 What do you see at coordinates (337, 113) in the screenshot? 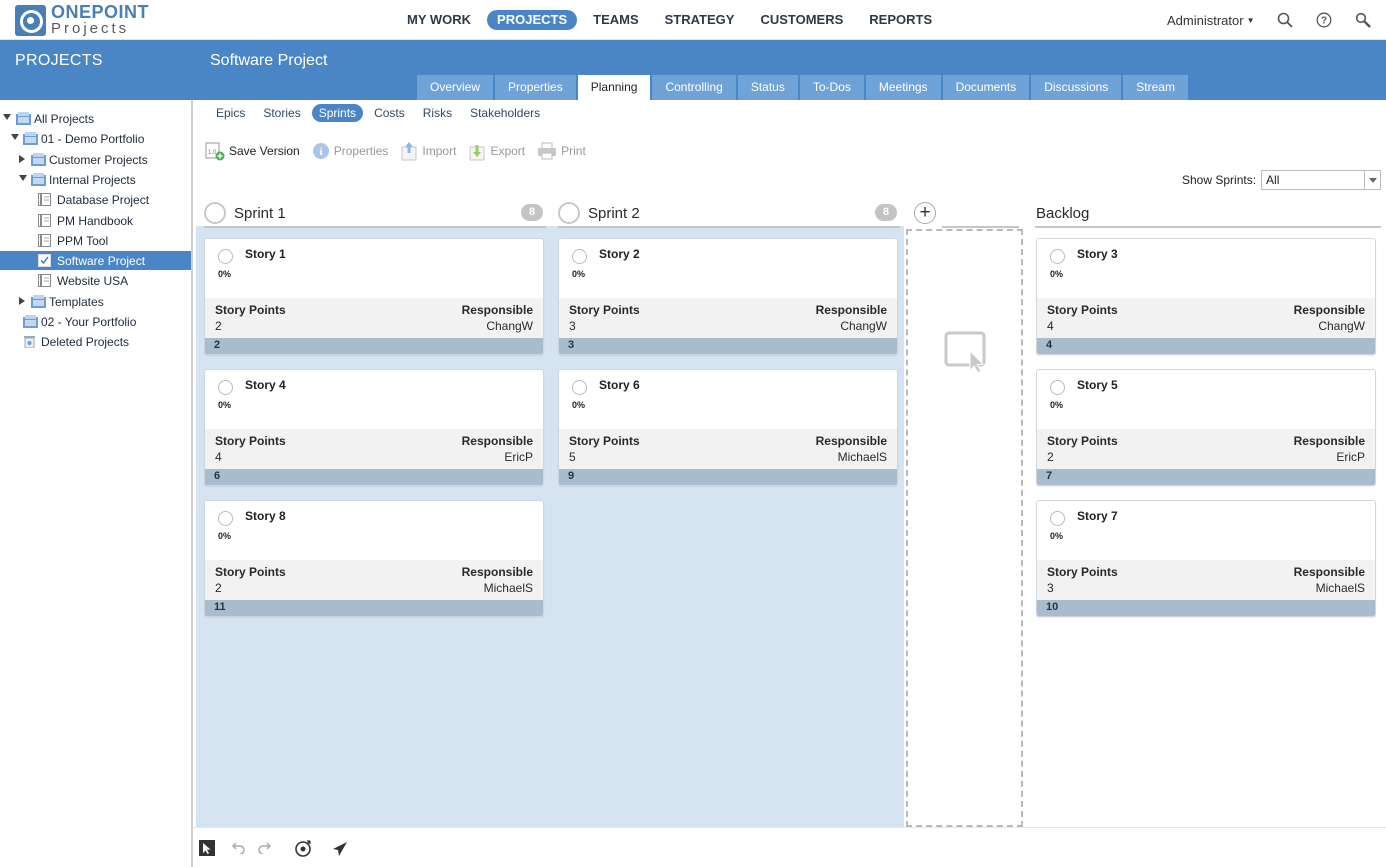
I see `subtab-sprints: Sprints` at bounding box center [337, 113].